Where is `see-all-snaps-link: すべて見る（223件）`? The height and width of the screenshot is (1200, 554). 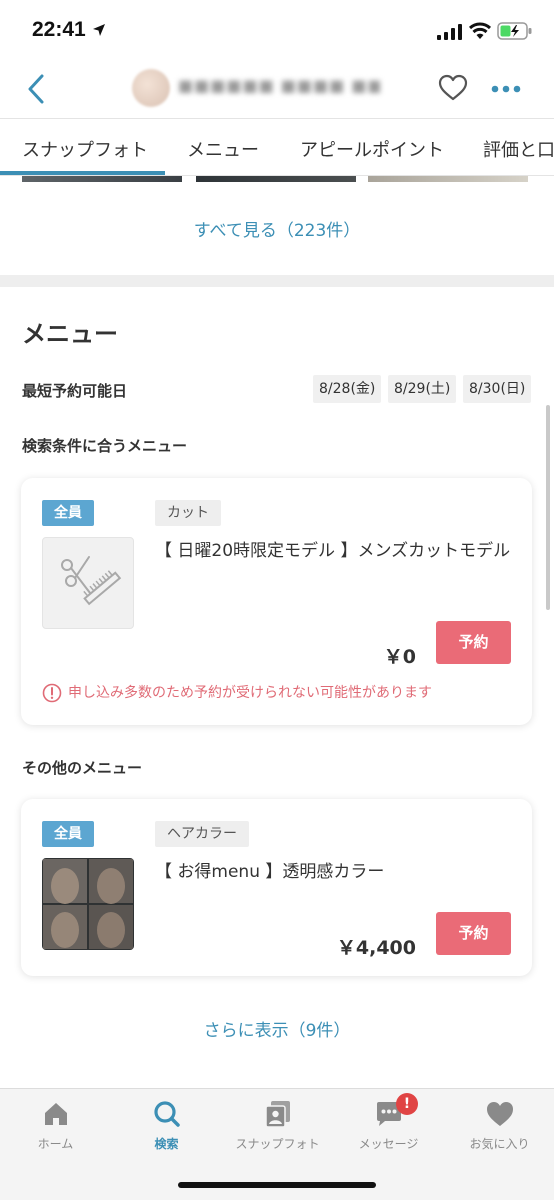 see-all-snaps-link: すべて見る（223件） is located at coordinates (277, 228).